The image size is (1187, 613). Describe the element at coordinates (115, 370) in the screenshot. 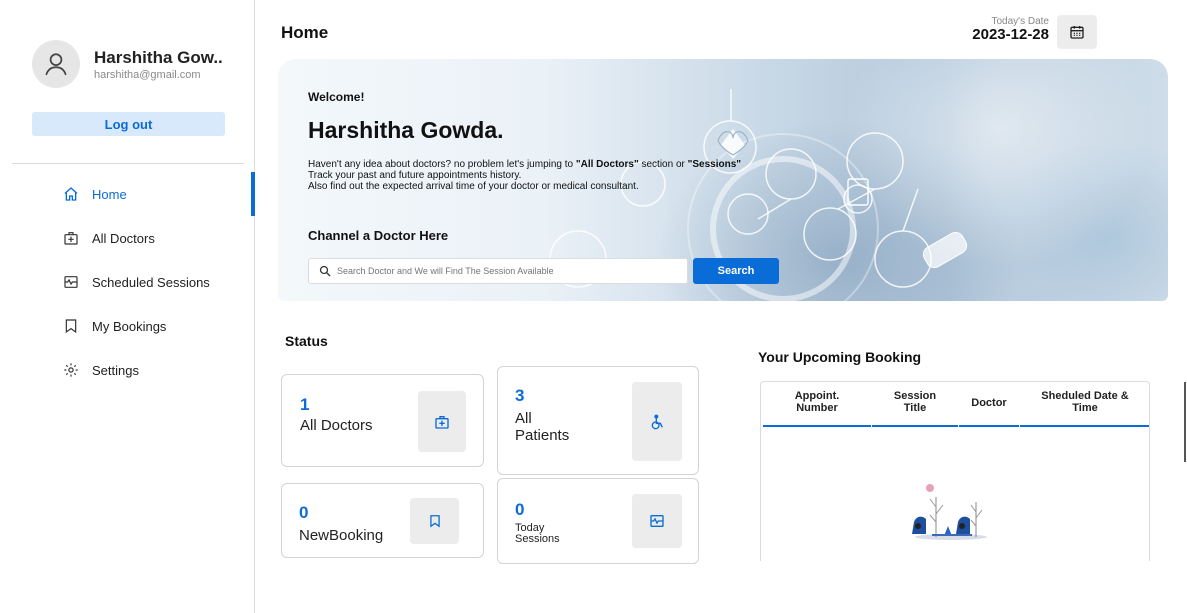

I see `sidebar-item-label: Settings` at that location.